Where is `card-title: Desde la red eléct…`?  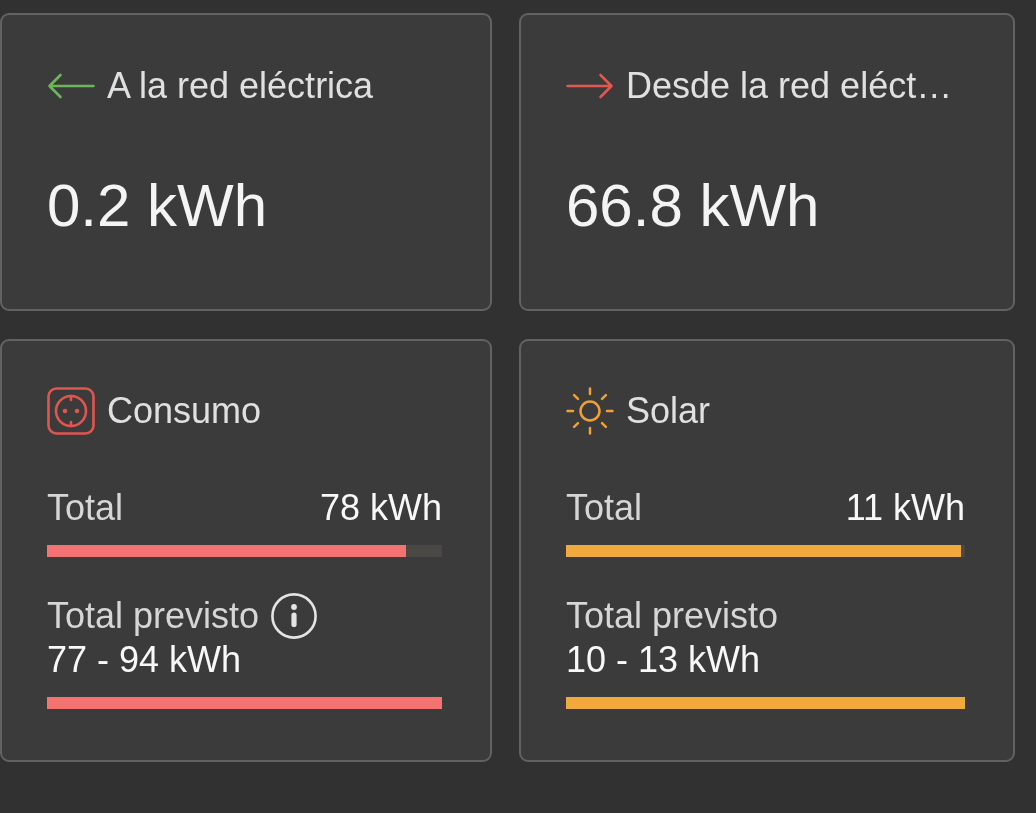
card-title: Desde la red eléct… is located at coordinates (789, 86).